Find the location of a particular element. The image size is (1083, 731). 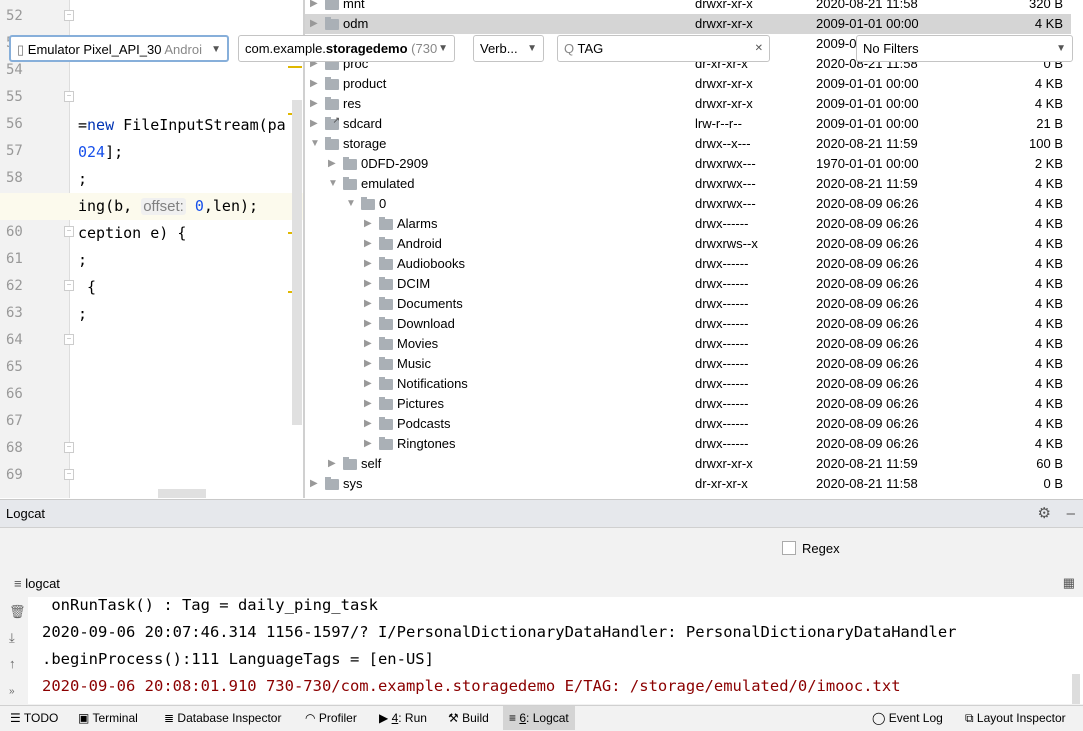

layout-inspector-tab: ⧉ Layout Inspector is located at coordinates (1015, 718).